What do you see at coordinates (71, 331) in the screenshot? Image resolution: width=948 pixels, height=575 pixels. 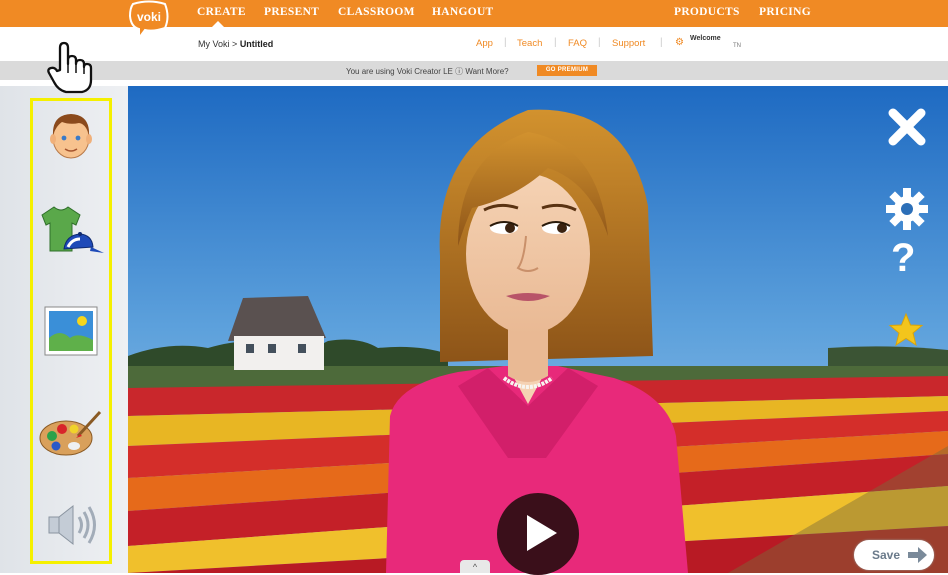 I see `background-image-icon` at bounding box center [71, 331].